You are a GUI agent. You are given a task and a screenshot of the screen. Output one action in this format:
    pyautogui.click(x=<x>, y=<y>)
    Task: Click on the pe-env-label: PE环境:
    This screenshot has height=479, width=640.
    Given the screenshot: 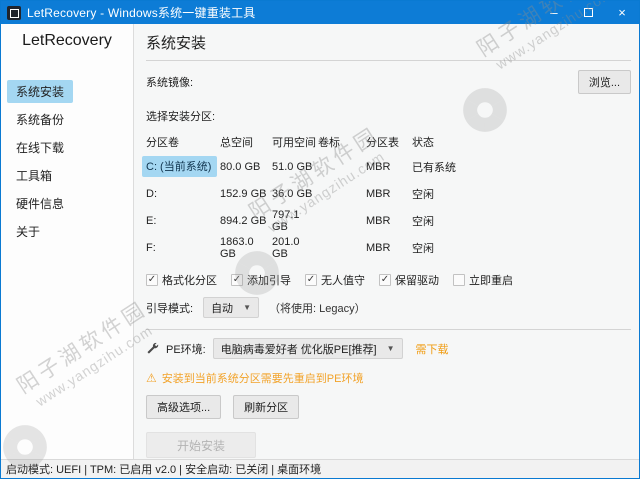 What is the action you would take?
    pyautogui.click(x=186, y=349)
    